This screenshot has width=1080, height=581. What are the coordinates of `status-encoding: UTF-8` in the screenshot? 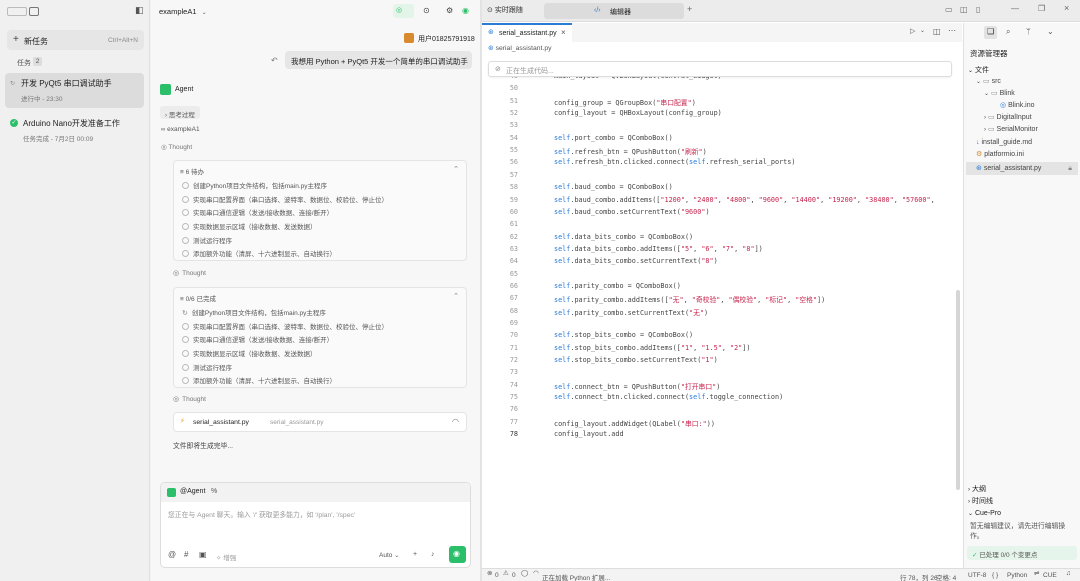 It's located at (977, 575).